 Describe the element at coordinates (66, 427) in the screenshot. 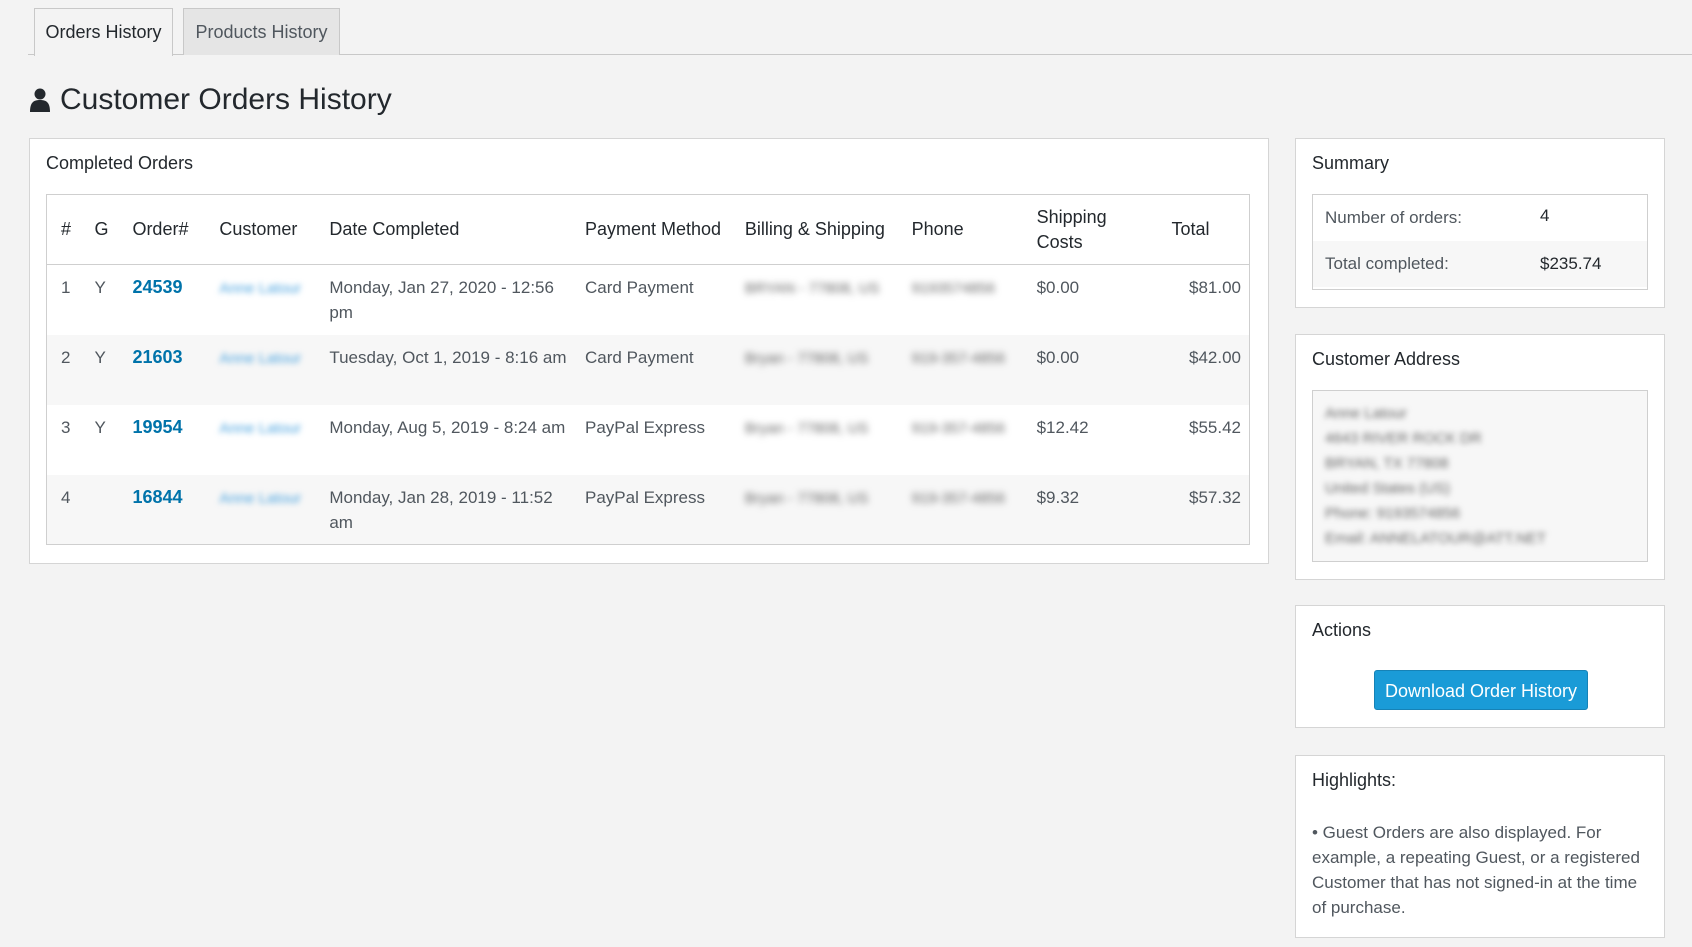

I see `row-number: 3` at that location.